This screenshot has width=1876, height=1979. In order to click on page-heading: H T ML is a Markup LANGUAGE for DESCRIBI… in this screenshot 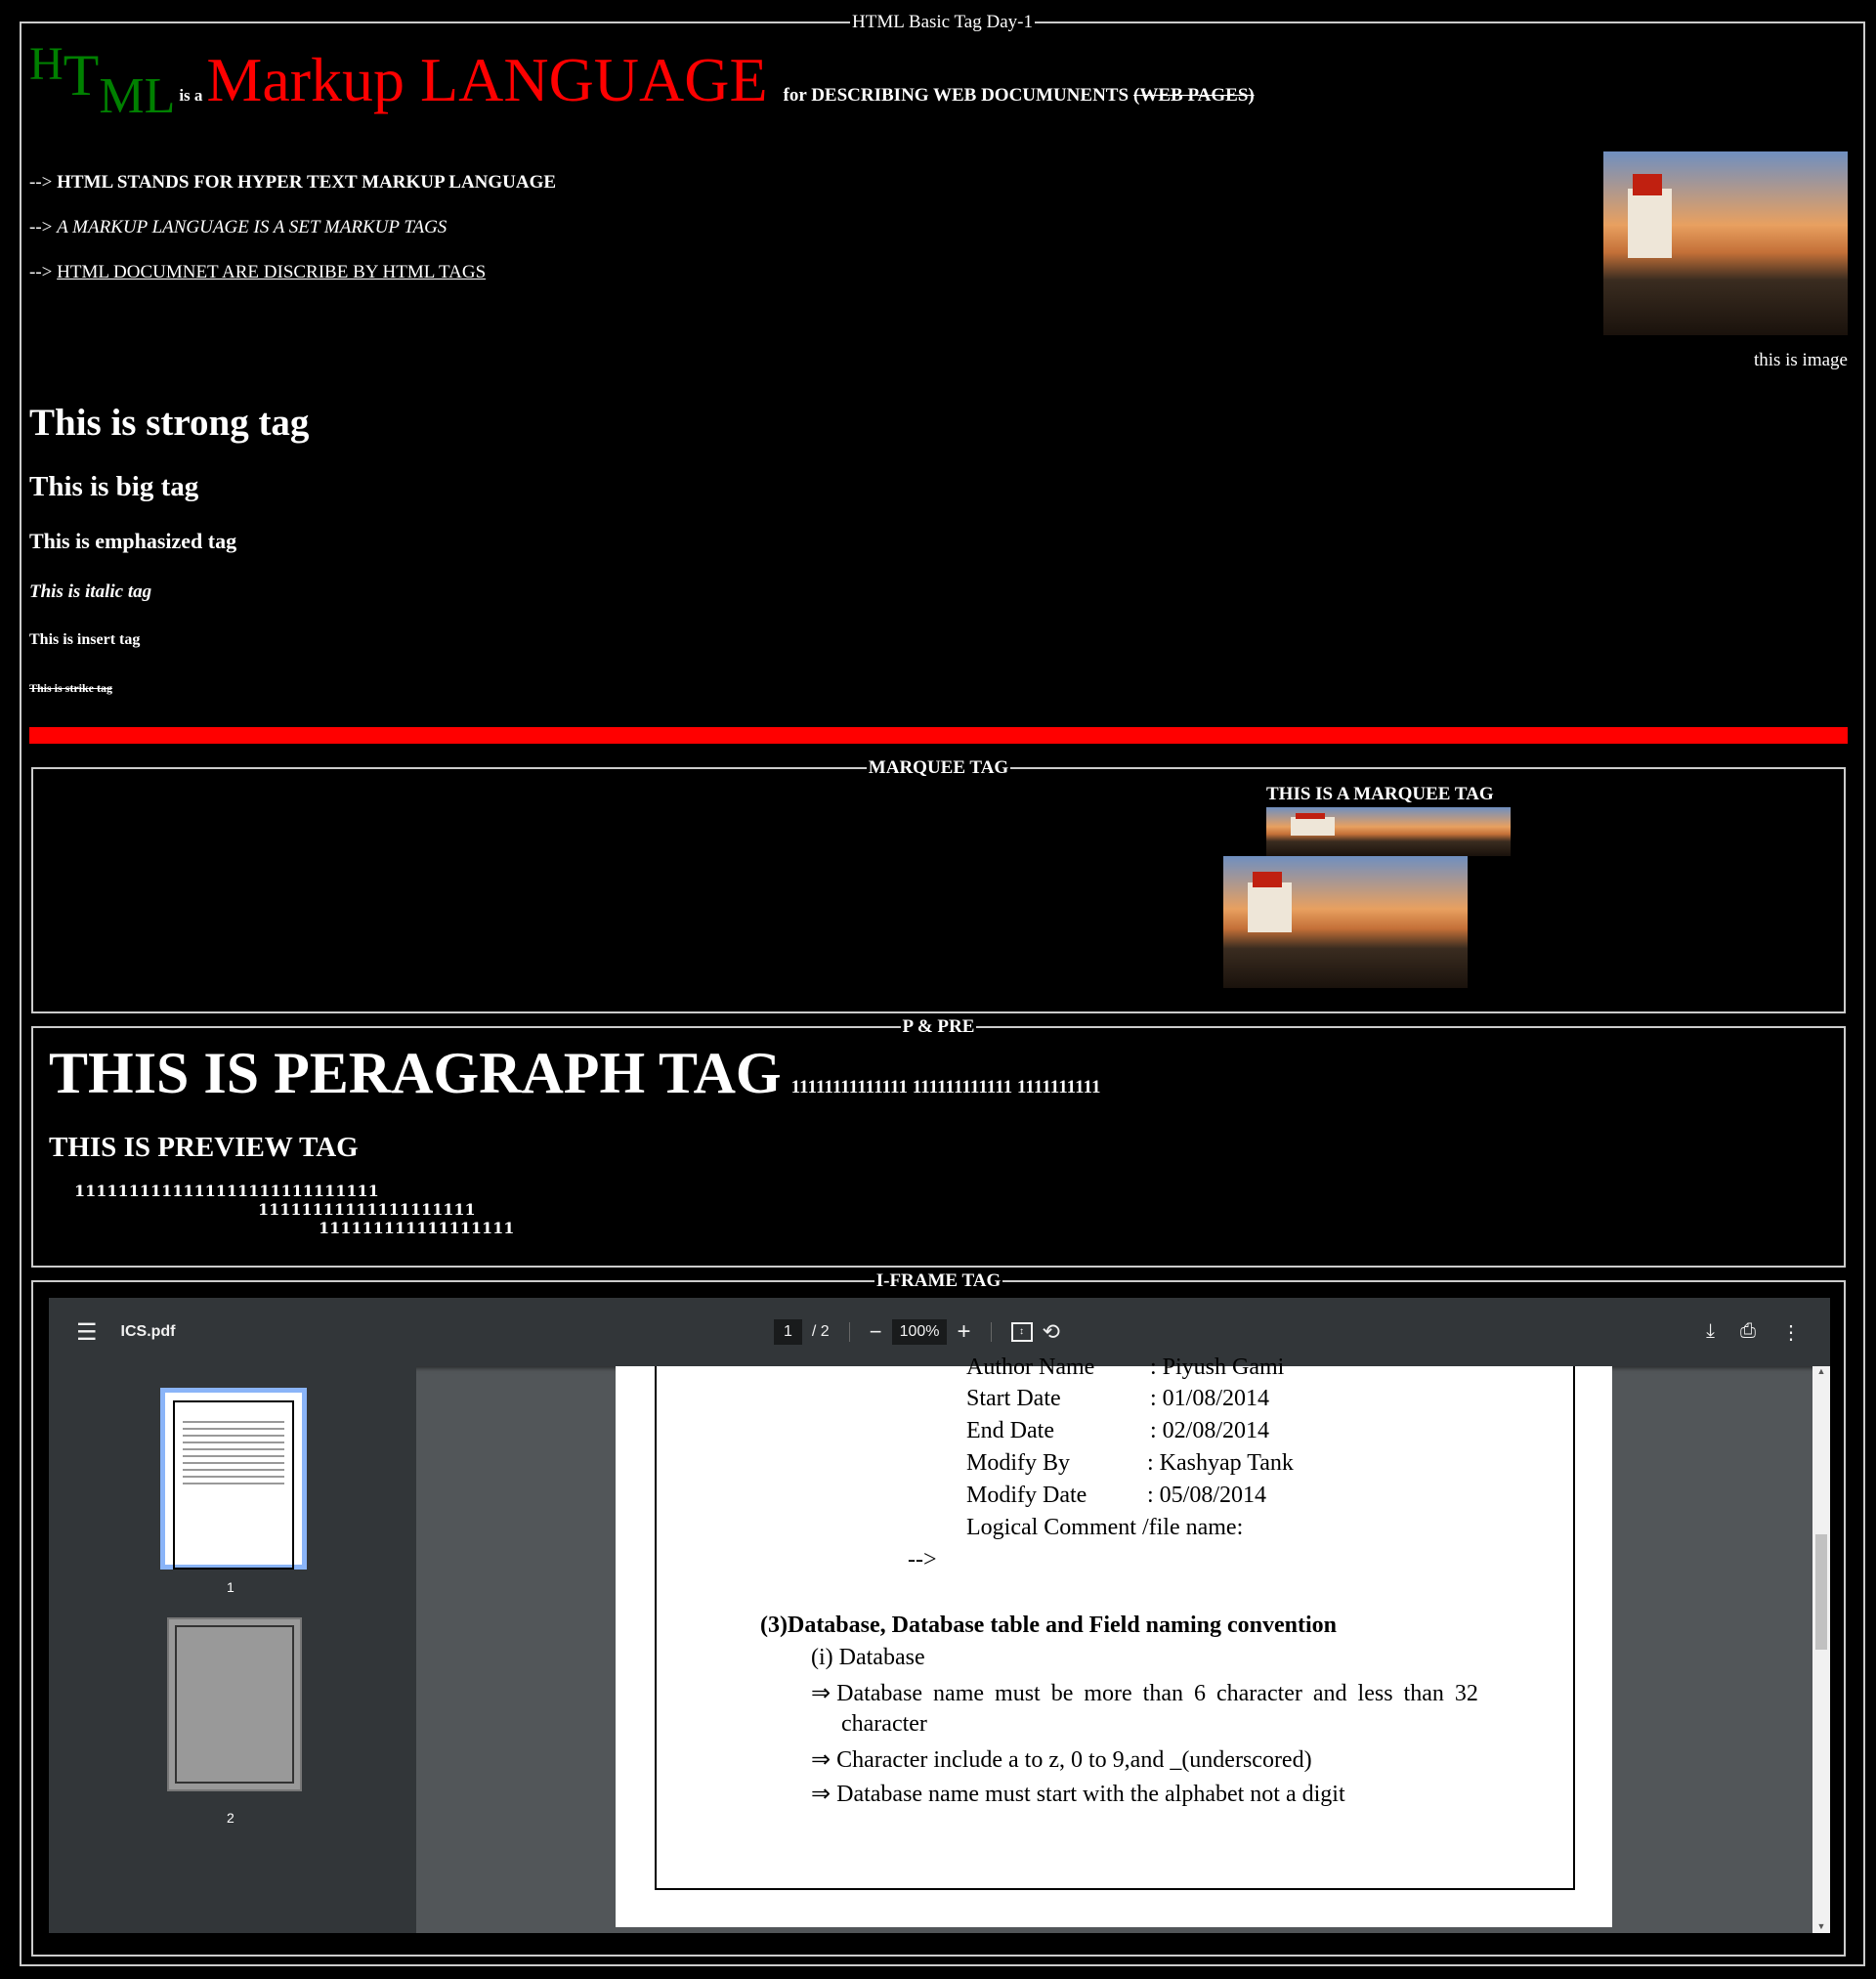, I will do `click(642, 81)`.